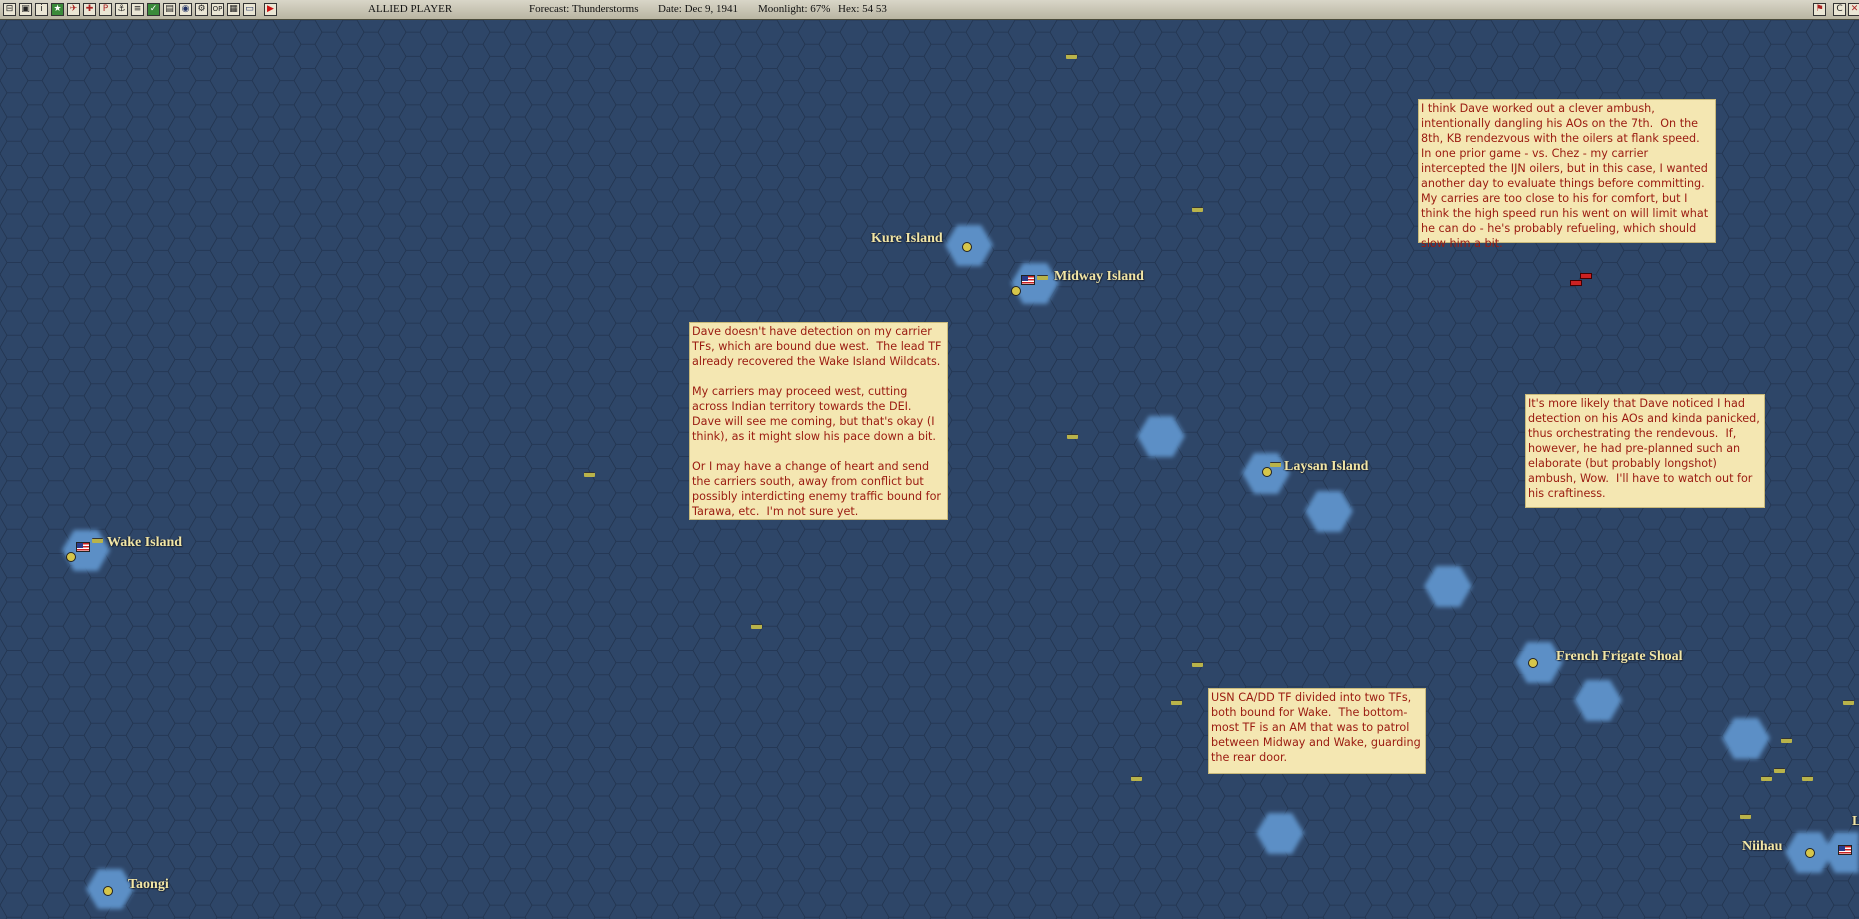  What do you see at coordinates (862, 9) in the screenshot?
I see `hex-label: Hex: 54 53` at bounding box center [862, 9].